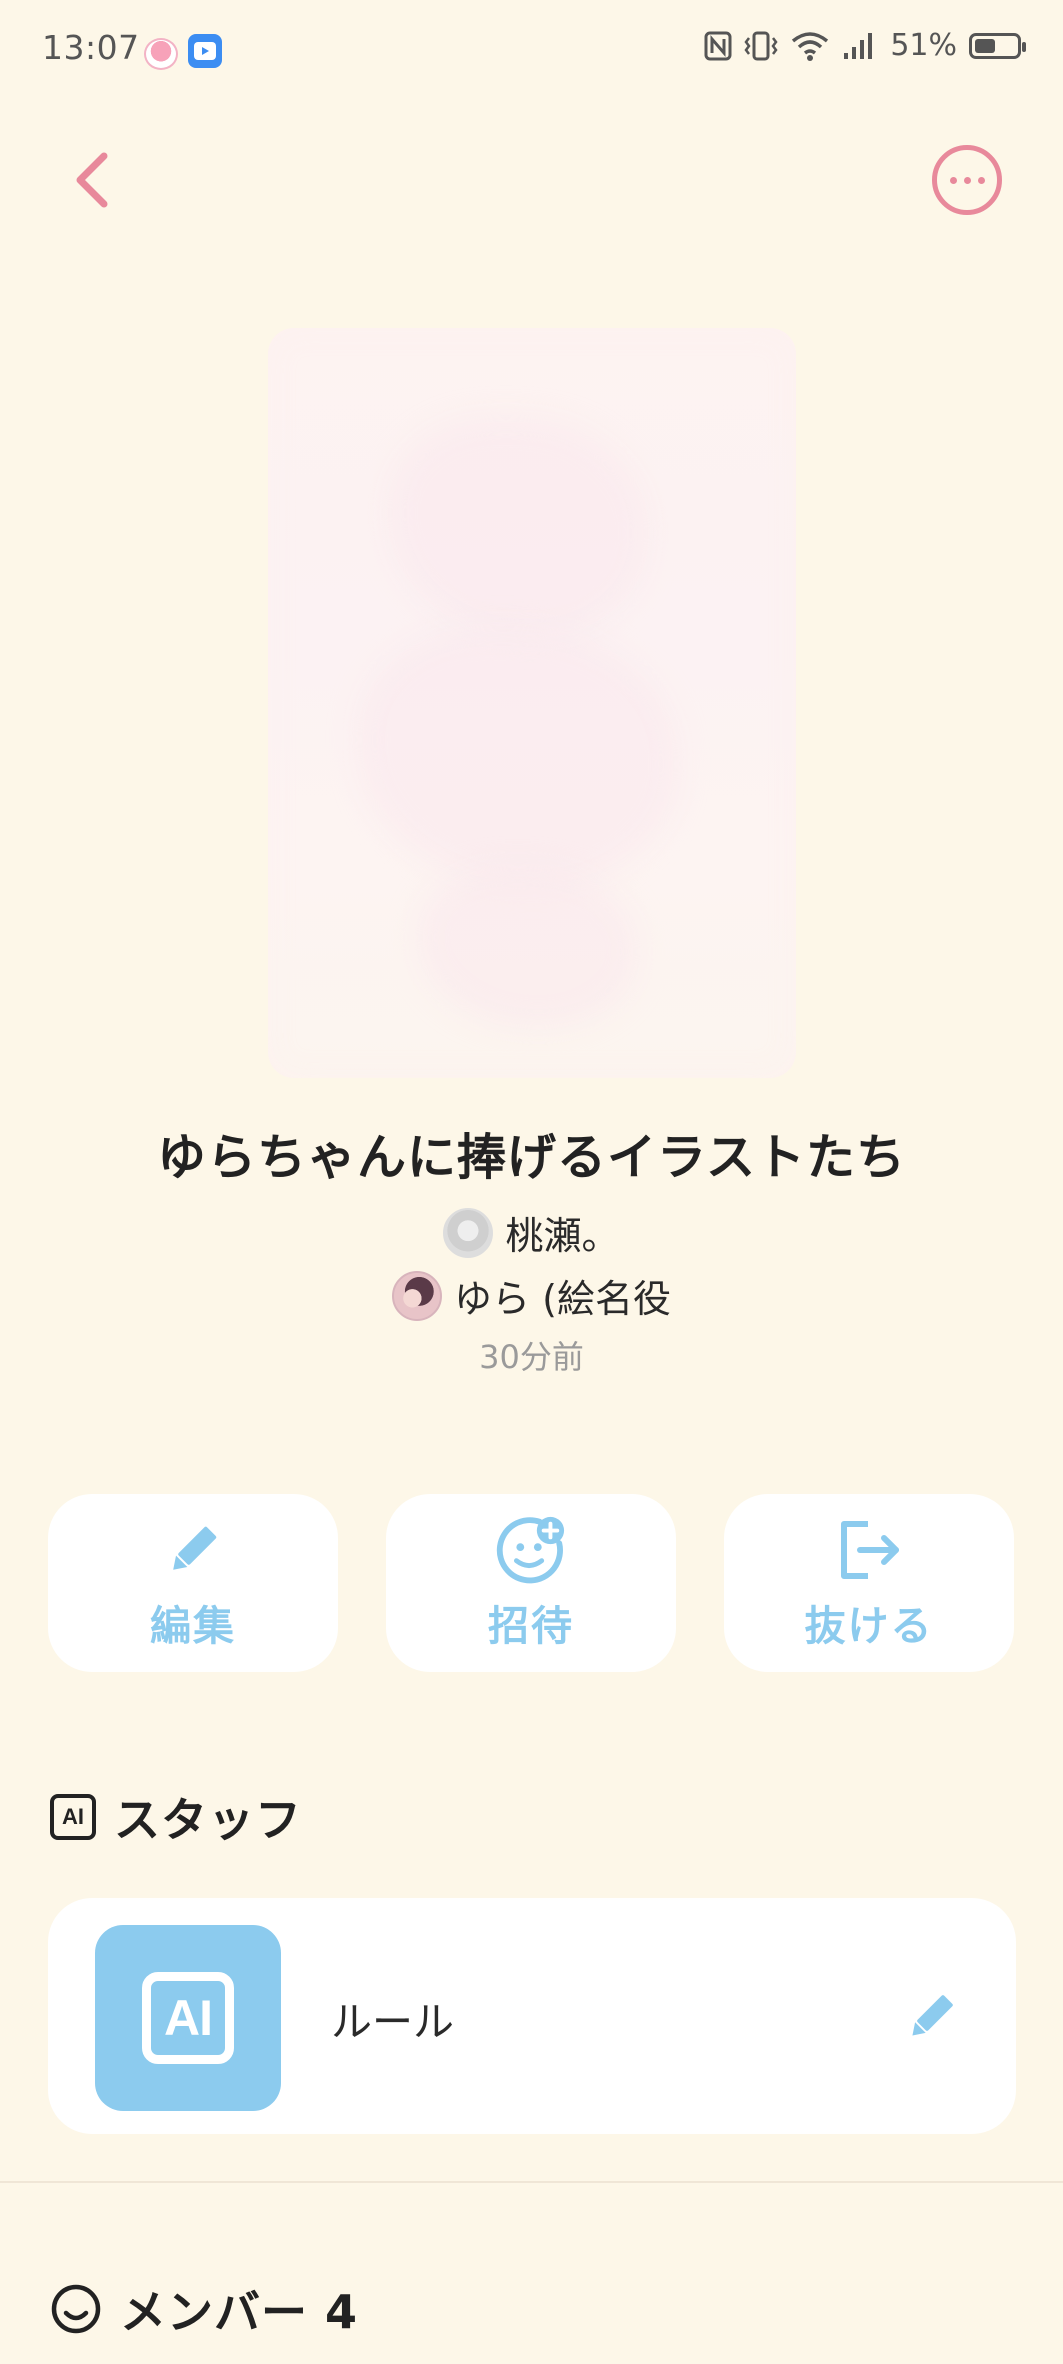  Describe the element at coordinates (531, 1626) in the screenshot. I see `invite-label: 招待` at that location.